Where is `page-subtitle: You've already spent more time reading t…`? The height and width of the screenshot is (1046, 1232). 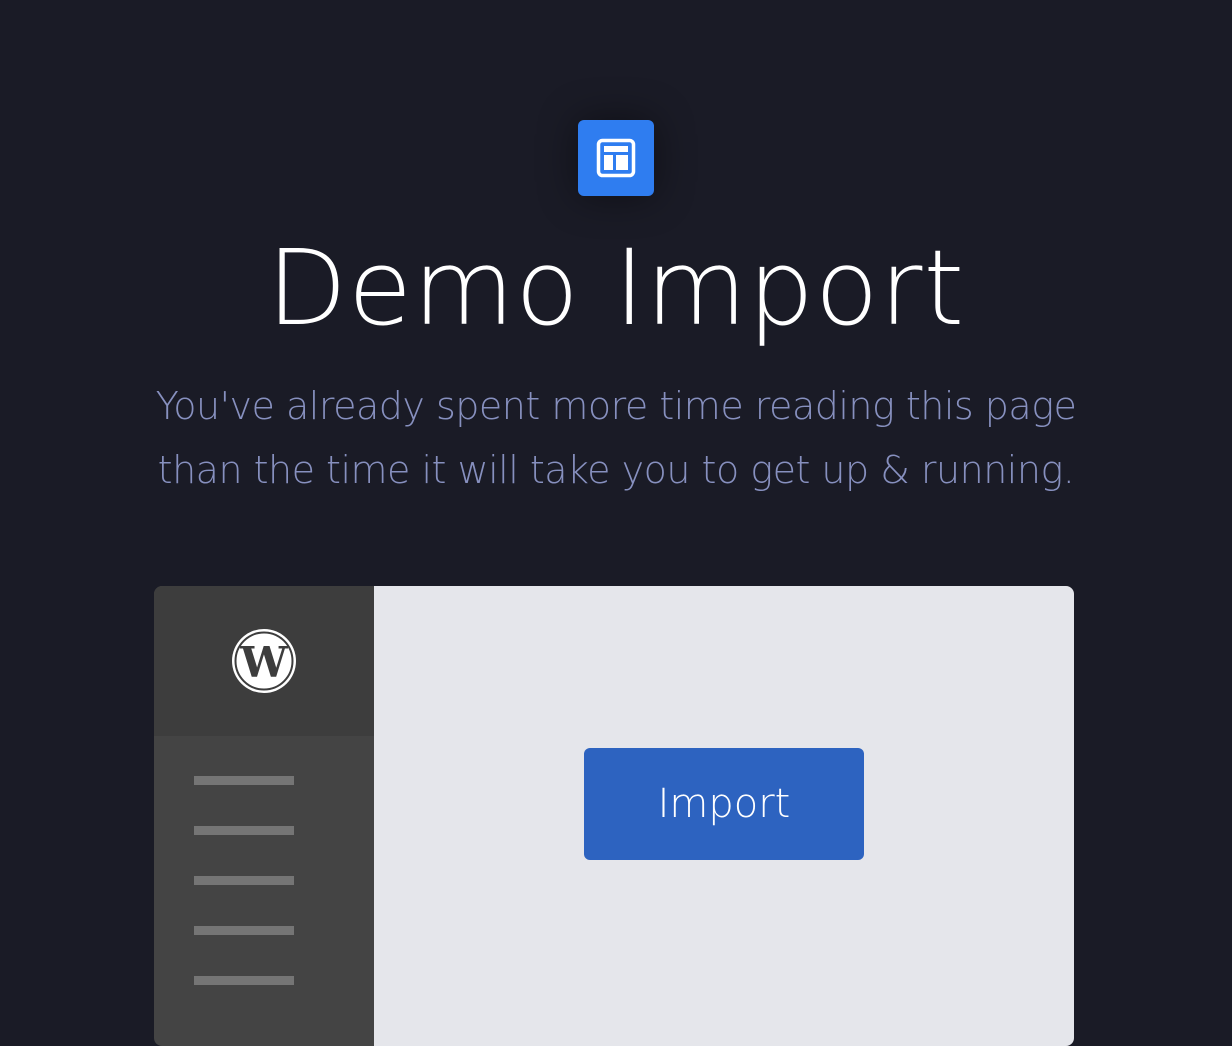 page-subtitle: You've already spent more time reading t… is located at coordinates (616, 438).